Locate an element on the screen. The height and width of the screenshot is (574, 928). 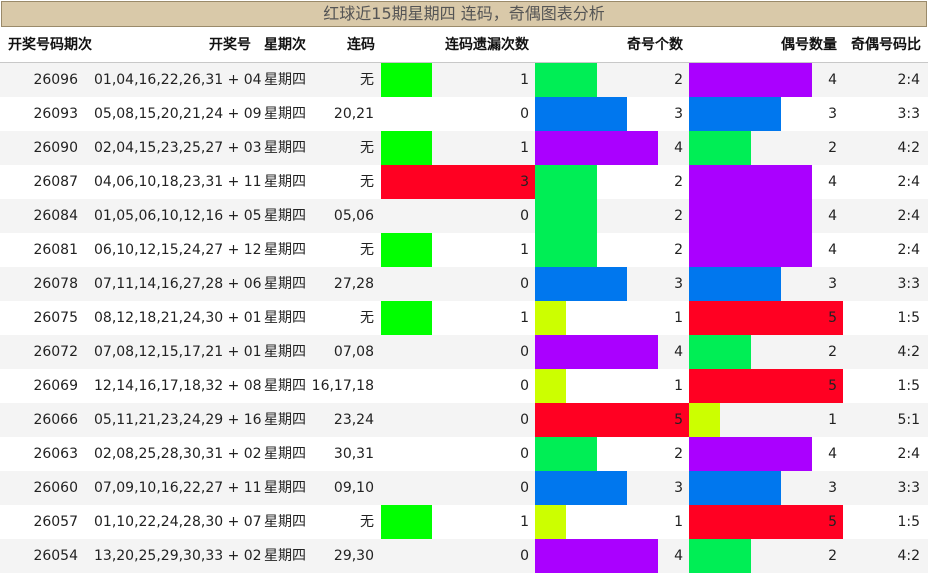
cell-lianma: 16,17,18 is located at coordinates (342, 386).